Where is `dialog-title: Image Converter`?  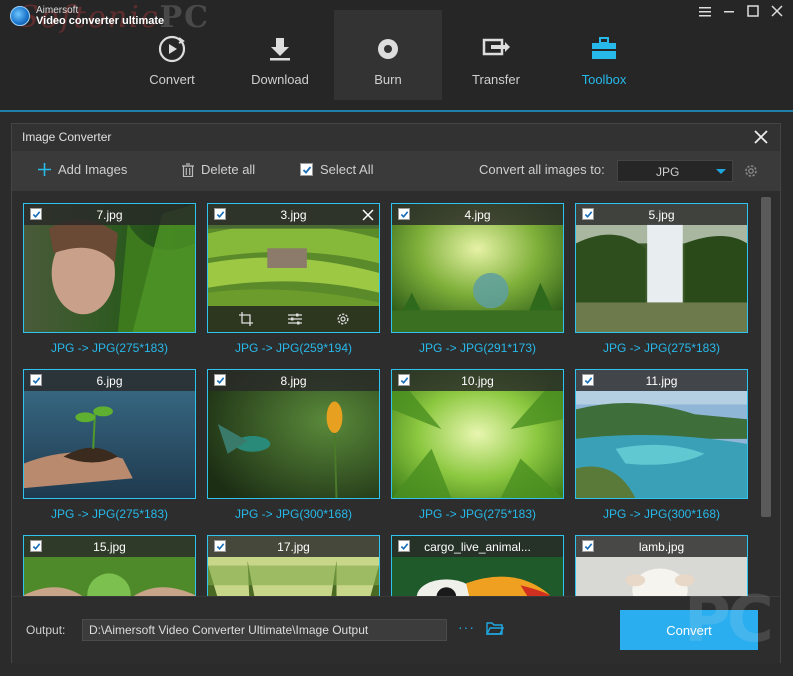
dialog-title: Image Converter is located at coordinates (67, 137).